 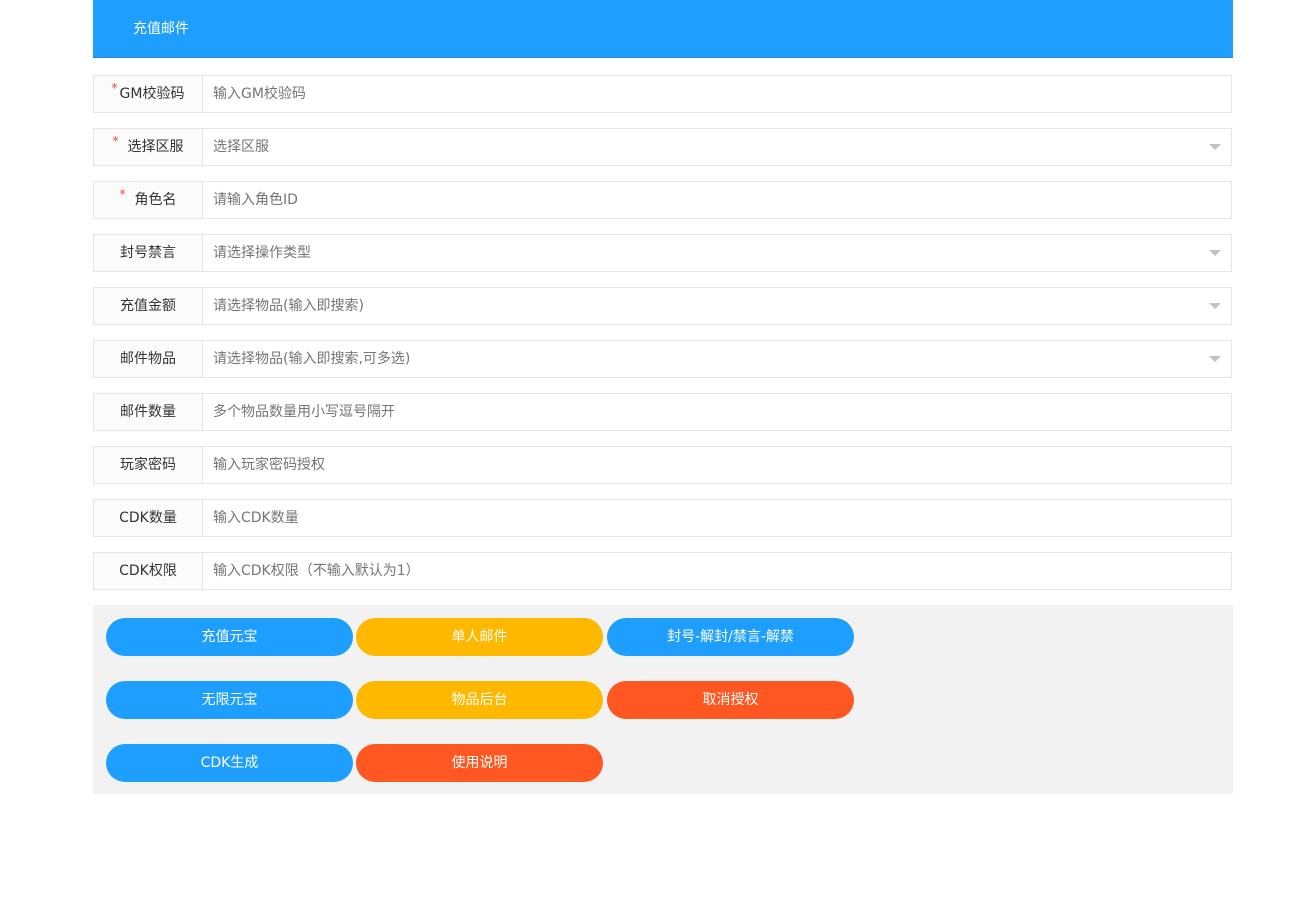 What do you see at coordinates (663, 29) in the screenshot?
I see `page-header: 充值邮件` at bounding box center [663, 29].